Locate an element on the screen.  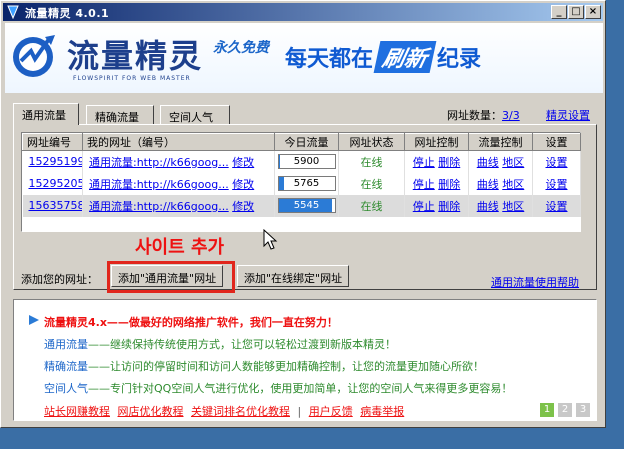
free-tag: 永久免费 is located at coordinates (241, 48).